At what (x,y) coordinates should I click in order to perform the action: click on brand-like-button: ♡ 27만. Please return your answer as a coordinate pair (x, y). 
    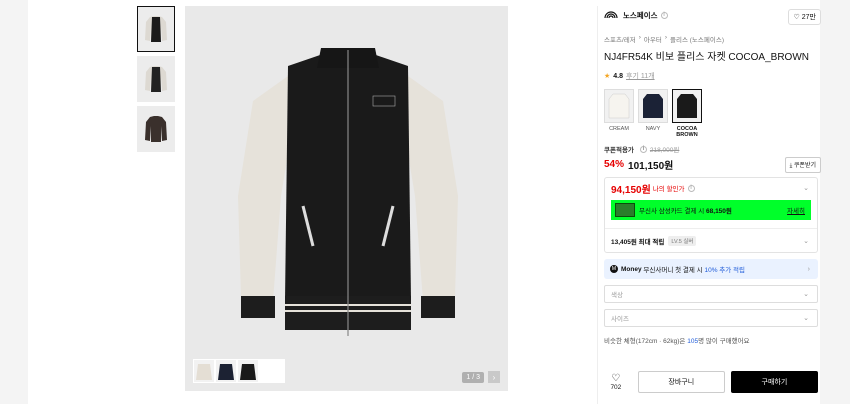
    Looking at the image, I should click on (804, 17).